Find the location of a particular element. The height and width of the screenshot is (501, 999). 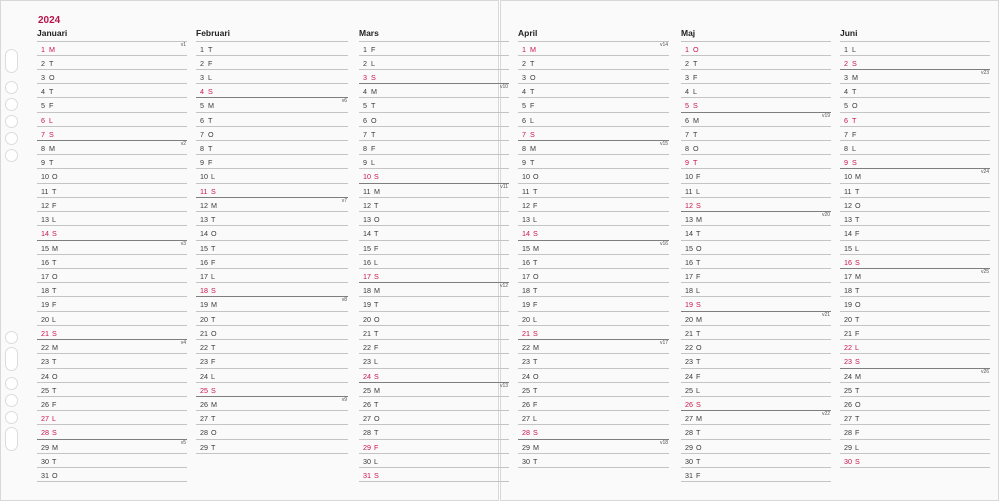

day-row: 28 S is located at coordinates (593, 431).